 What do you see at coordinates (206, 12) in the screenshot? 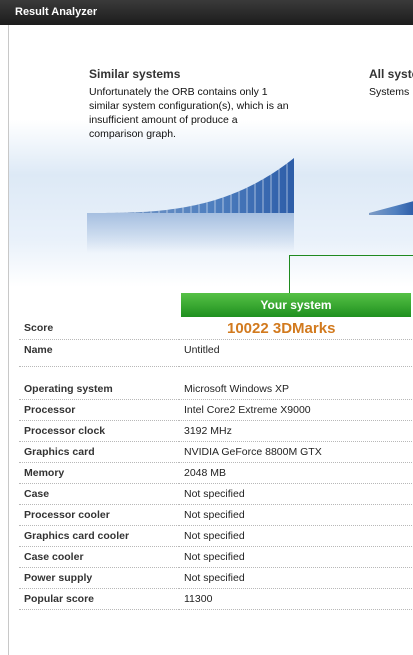
I see `window-titlebar: Result Analyzer` at bounding box center [206, 12].